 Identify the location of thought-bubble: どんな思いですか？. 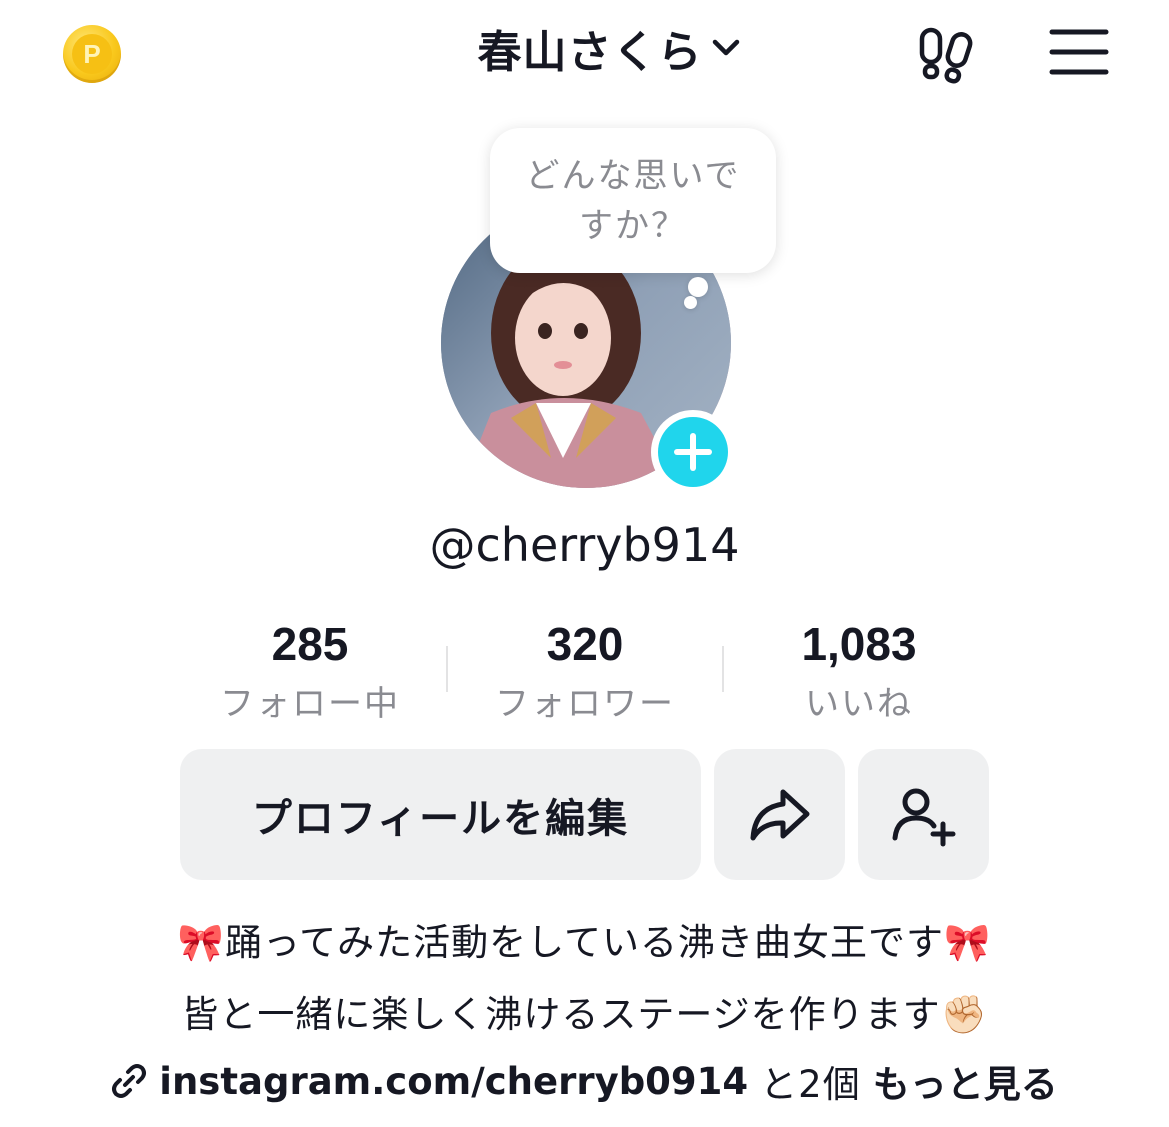
(633, 200).